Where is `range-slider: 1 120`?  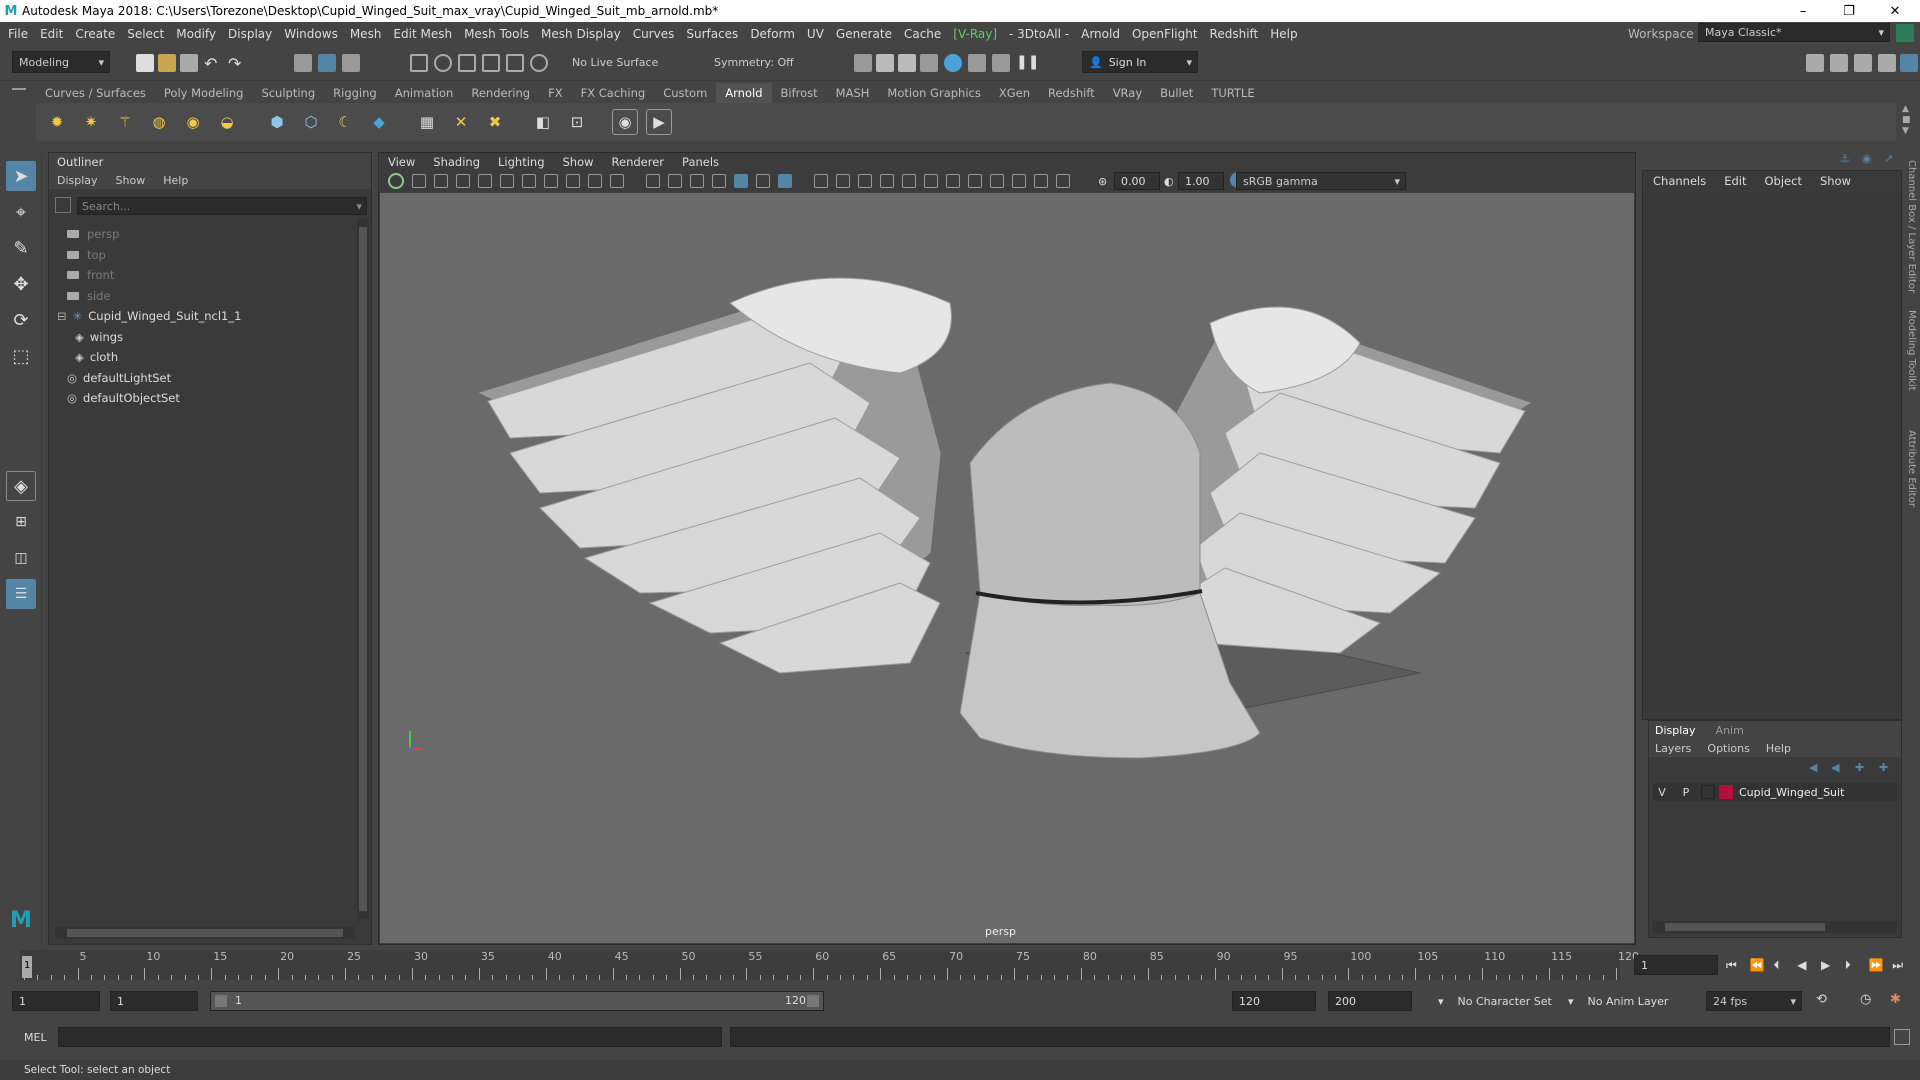 range-slider: 1 120 is located at coordinates (517, 1001).